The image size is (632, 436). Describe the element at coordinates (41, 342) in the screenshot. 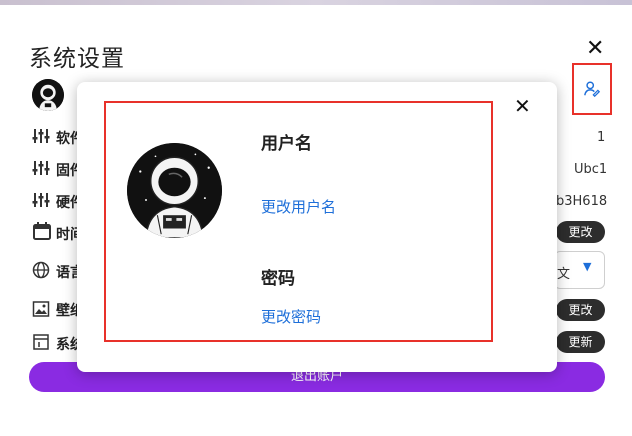

I see `system-icon` at that location.